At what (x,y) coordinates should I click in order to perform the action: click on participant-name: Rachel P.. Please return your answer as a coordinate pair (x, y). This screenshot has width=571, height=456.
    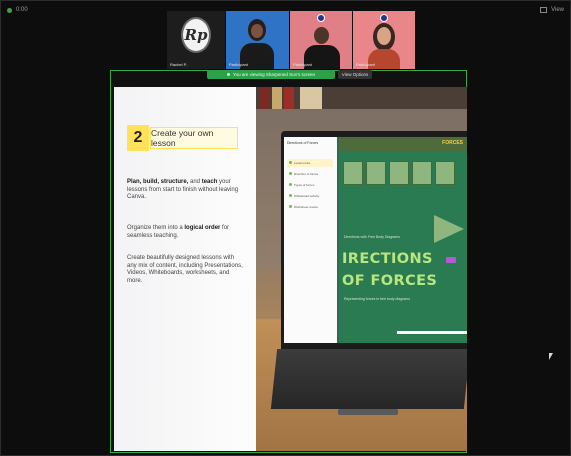
    Looking at the image, I should click on (178, 64).